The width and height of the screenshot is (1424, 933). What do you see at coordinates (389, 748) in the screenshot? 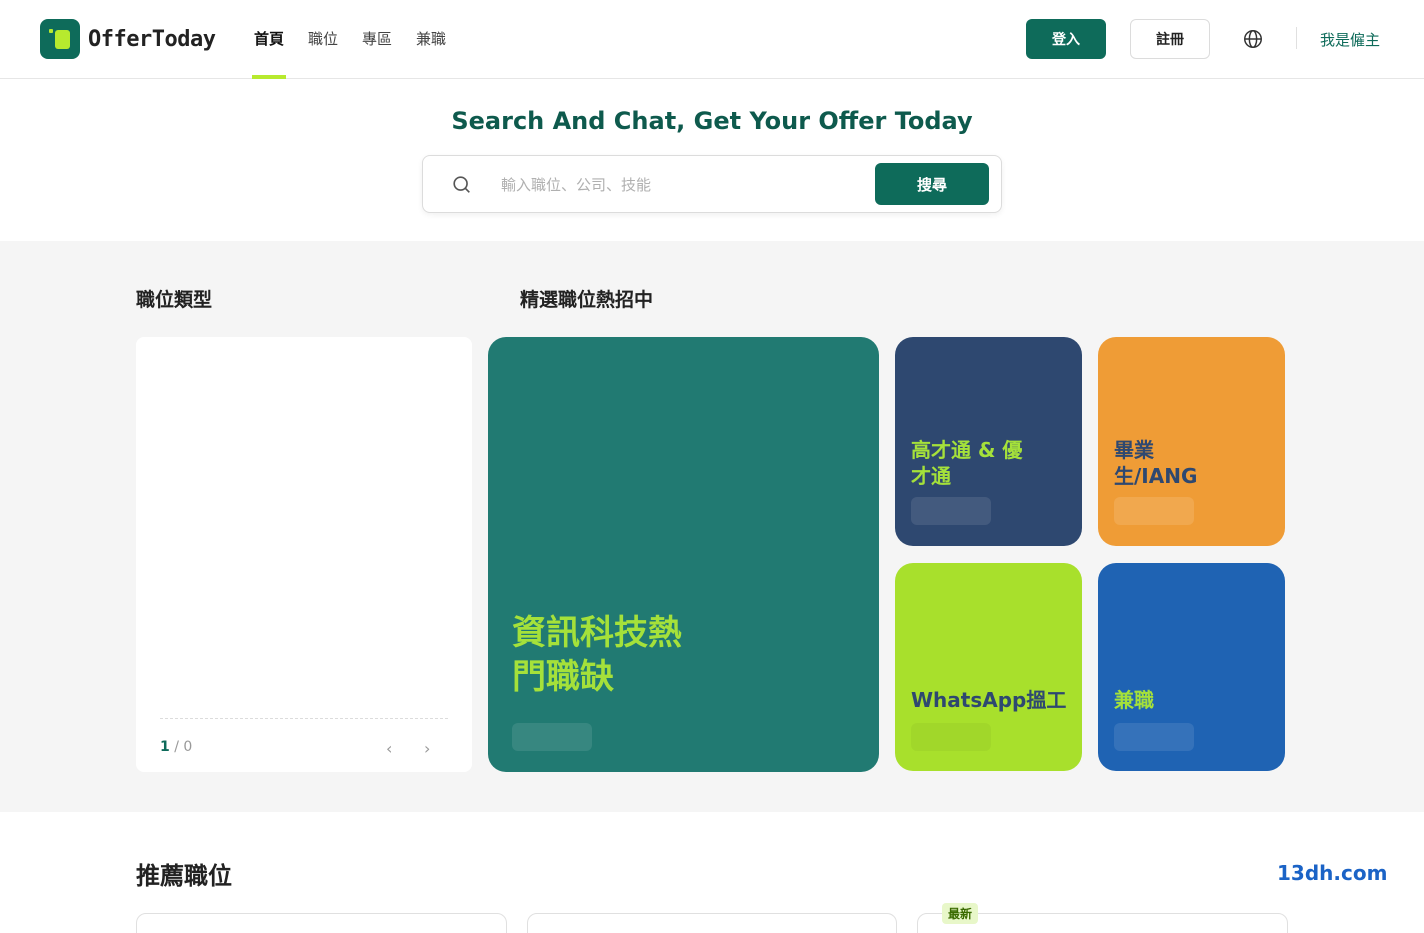
I see `chevron-left-icon: ‹` at bounding box center [389, 748].